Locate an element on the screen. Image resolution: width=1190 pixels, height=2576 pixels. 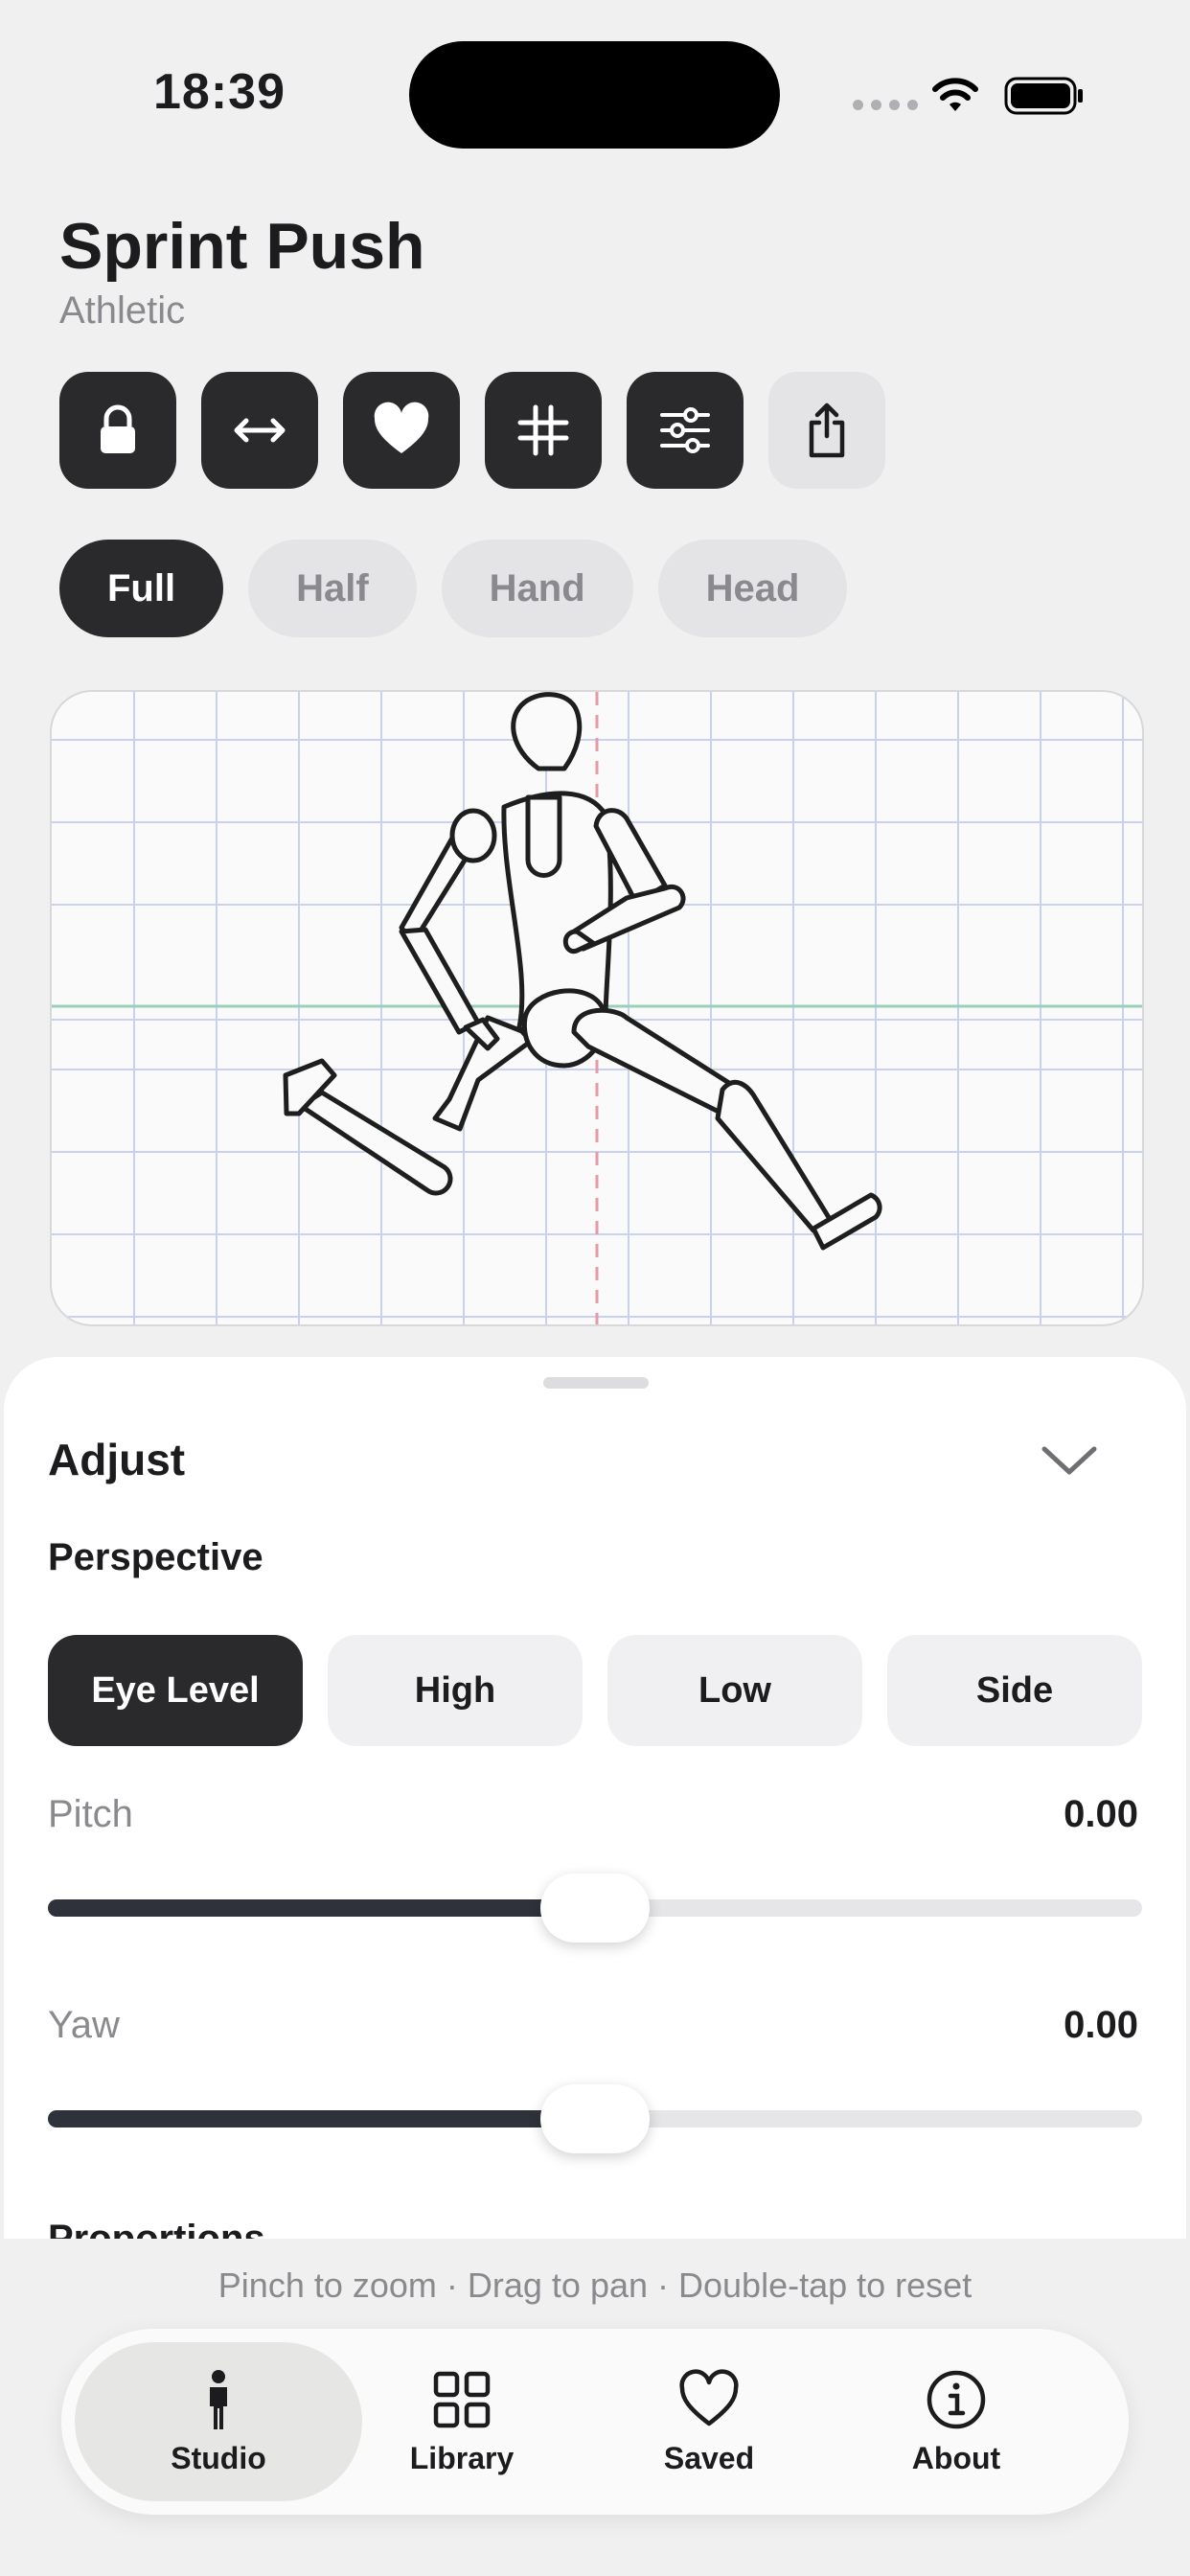
lock-icon is located at coordinates (118, 428).